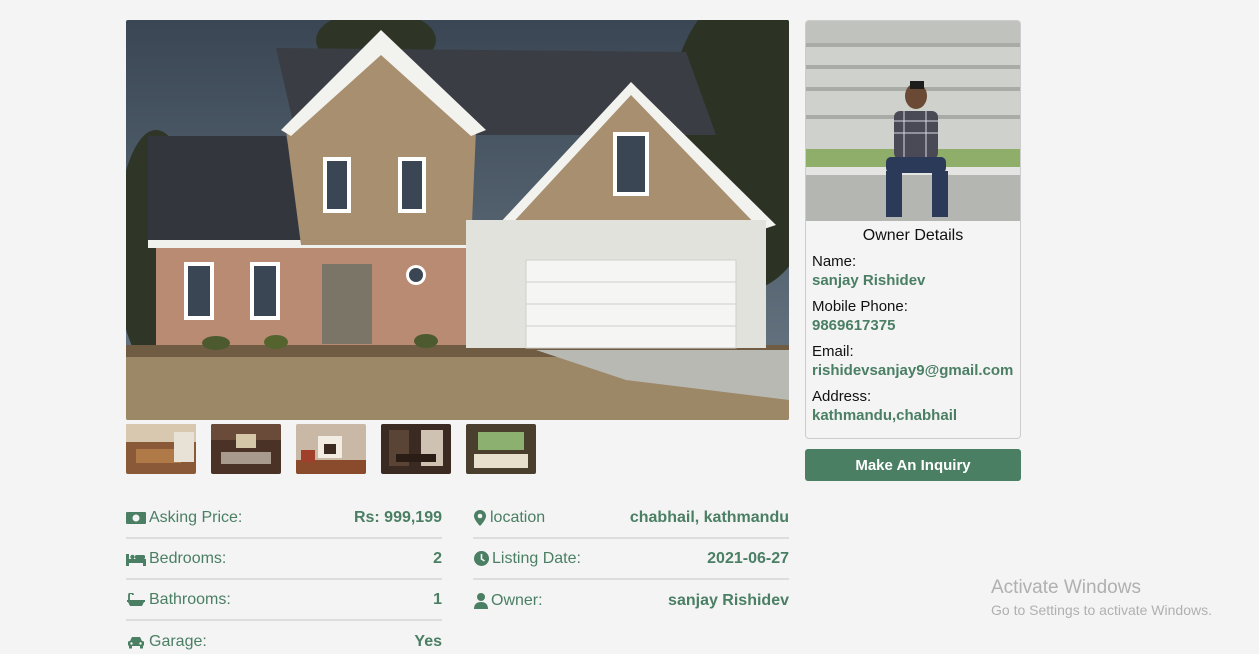 The height and width of the screenshot is (654, 1259). What do you see at coordinates (428, 641) in the screenshot?
I see `garage-value: Yes` at bounding box center [428, 641].